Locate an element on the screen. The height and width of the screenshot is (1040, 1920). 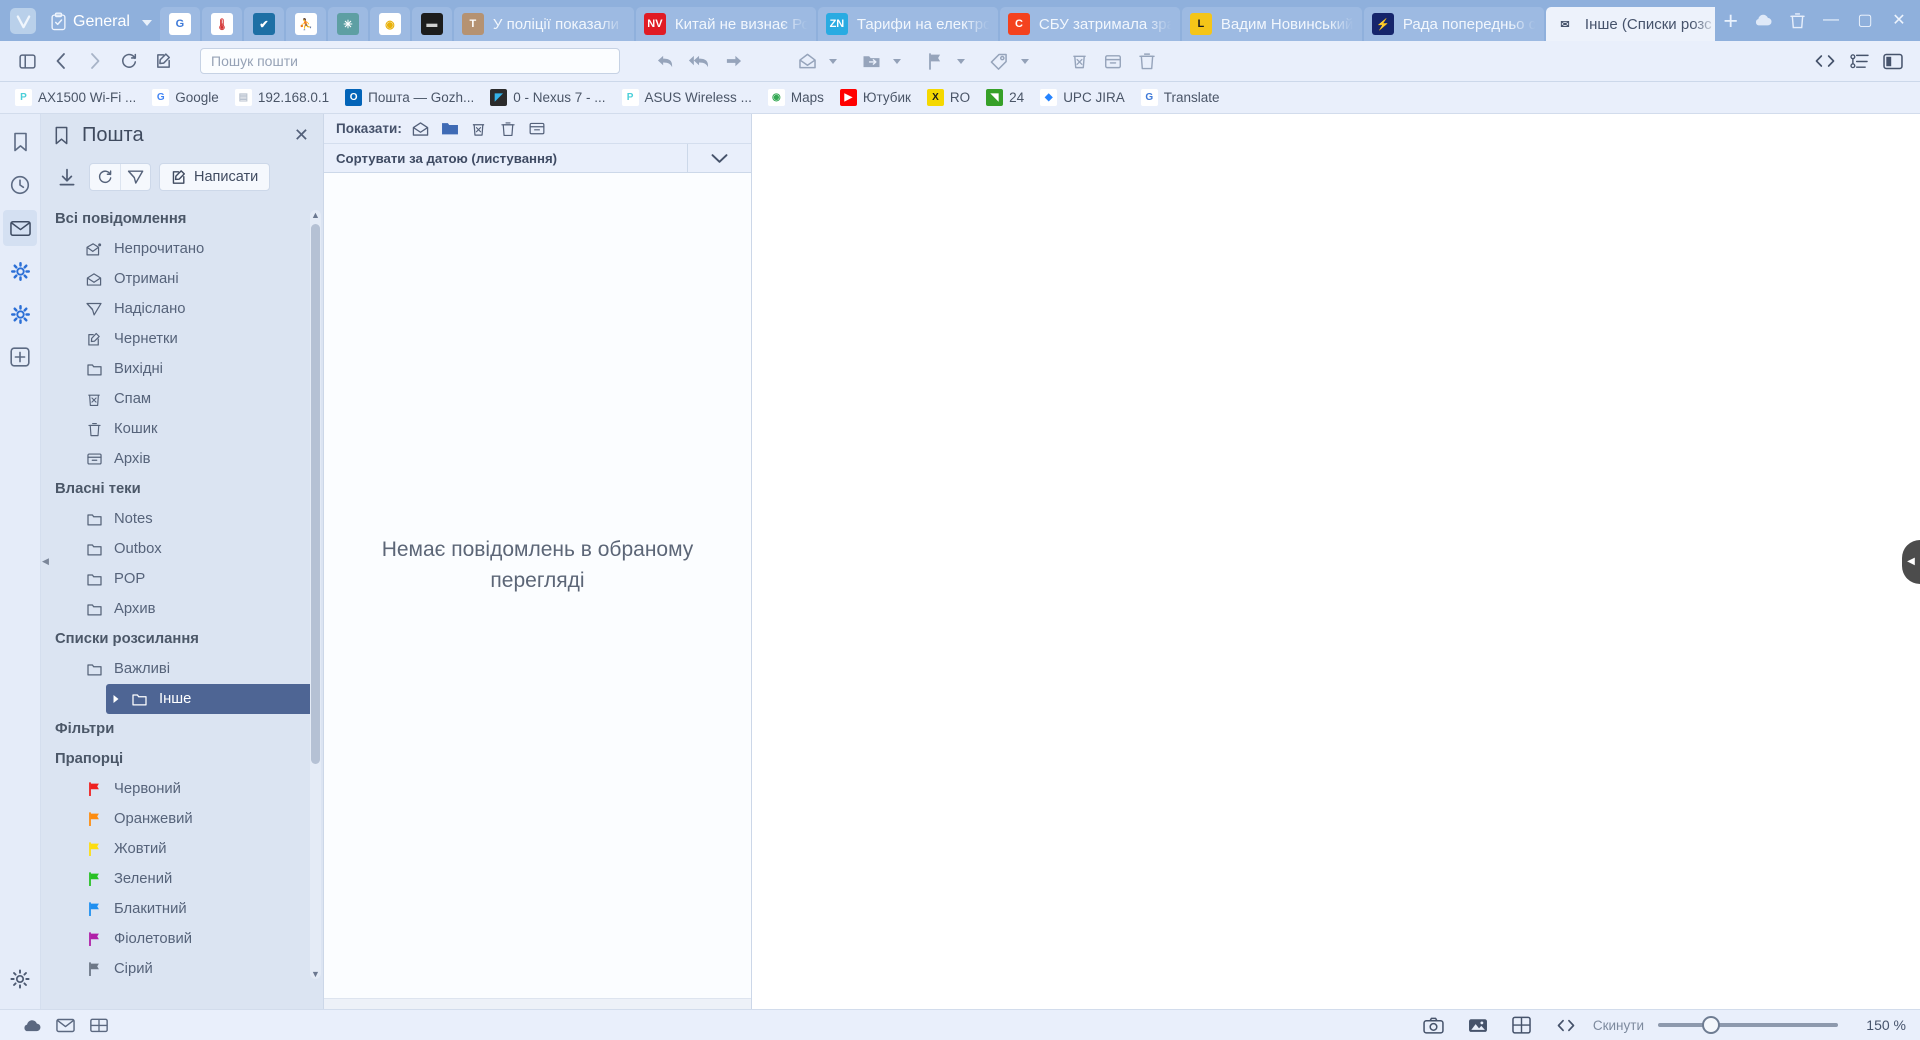
scroll-up-arrow: ▲ is located at coordinates (315, 215).